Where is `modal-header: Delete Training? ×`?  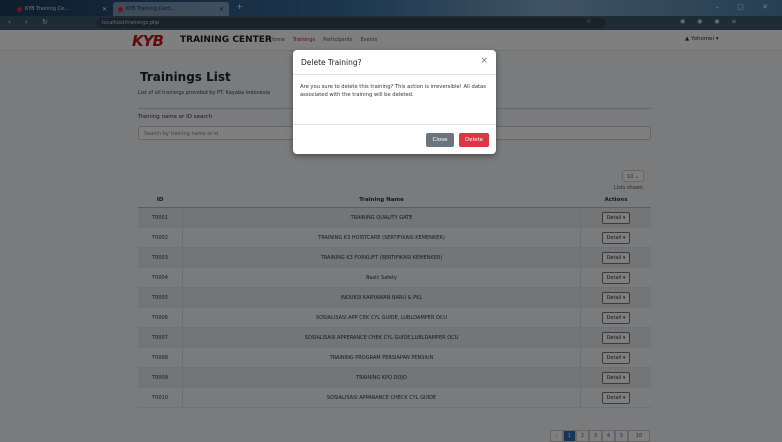
modal-header: Delete Training? × is located at coordinates (394, 62).